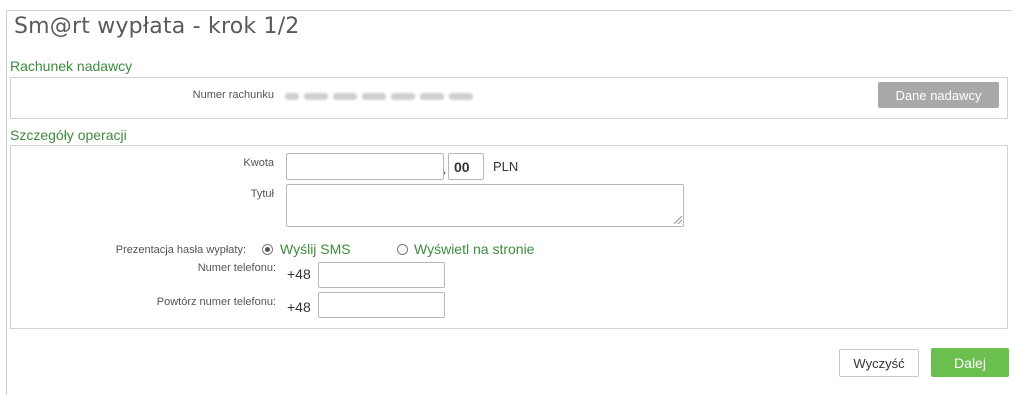  What do you see at coordinates (315, 249) in the screenshot?
I see `send-sms-label: Wyślij SMS` at bounding box center [315, 249].